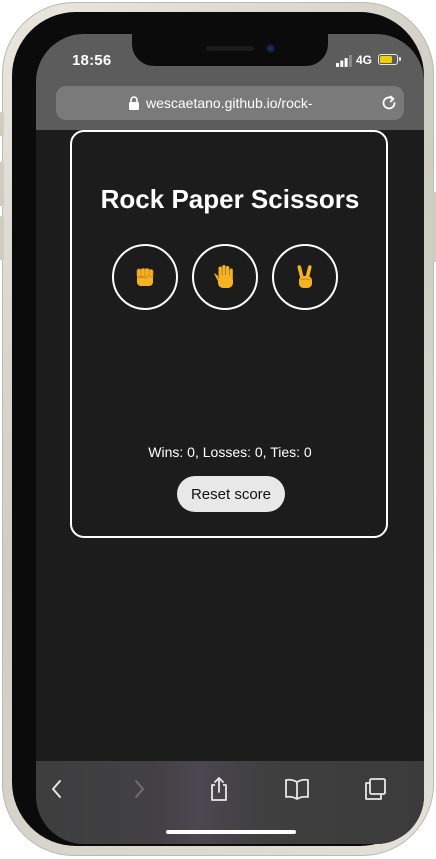  Describe the element at coordinates (400, 59) in the screenshot. I see `battery-cap` at that location.